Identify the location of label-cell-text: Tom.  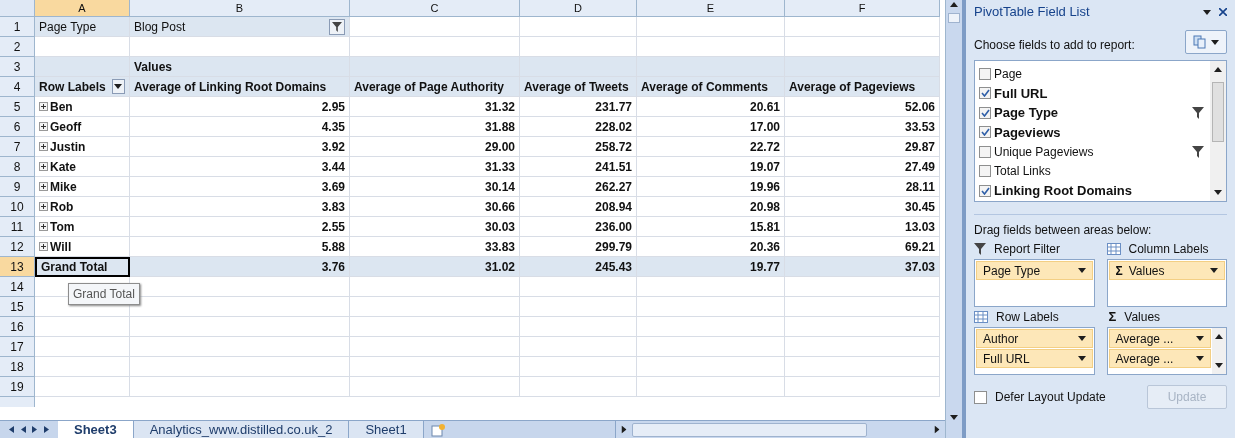
(62, 227).